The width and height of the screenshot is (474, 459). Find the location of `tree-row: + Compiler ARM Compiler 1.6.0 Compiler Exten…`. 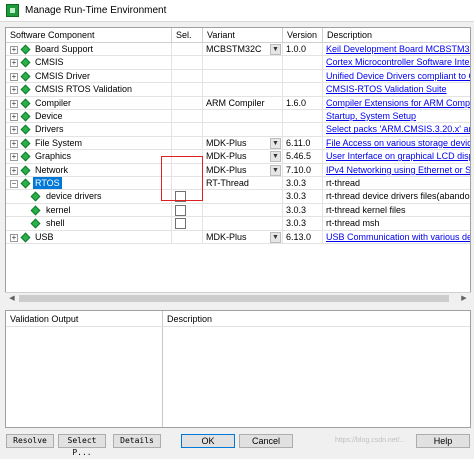

tree-row: + Compiler ARM Compiler 1.6.0 Compiler Exten… is located at coordinates (238, 103).